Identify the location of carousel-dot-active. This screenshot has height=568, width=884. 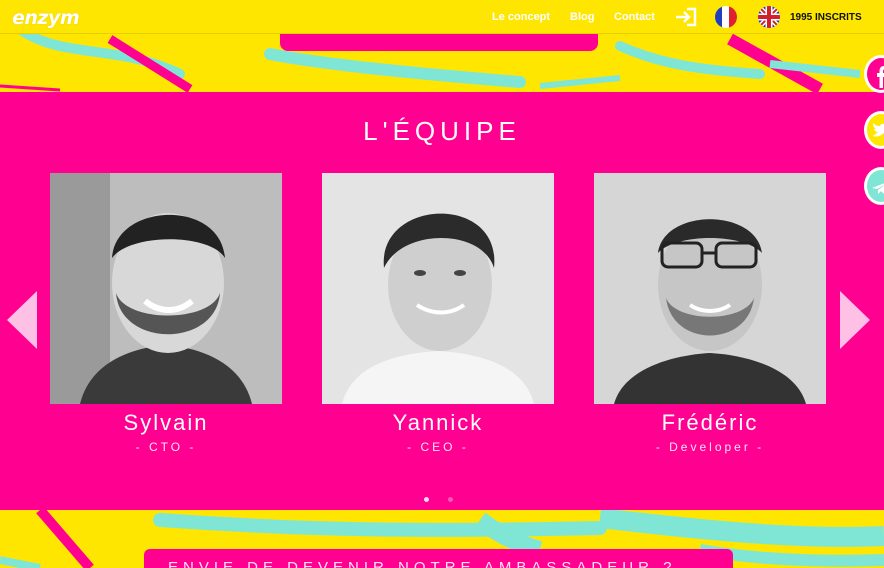
(426, 499).